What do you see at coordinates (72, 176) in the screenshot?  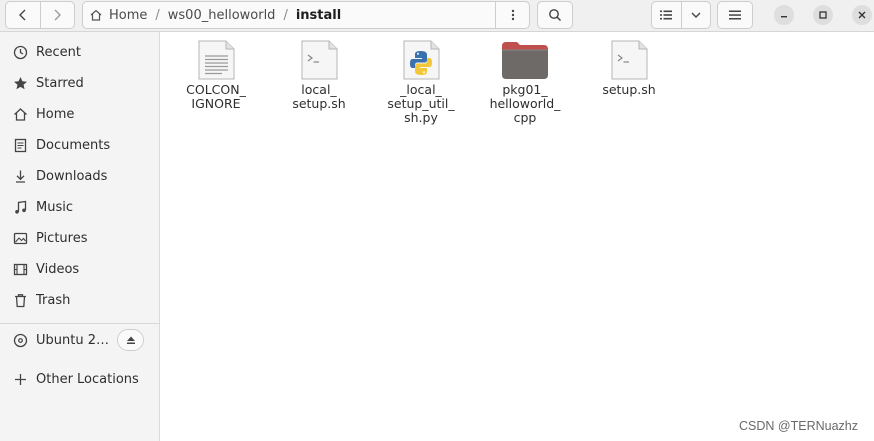 I see `sidebar-item-label: Downloads` at bounding box center [72, 176].